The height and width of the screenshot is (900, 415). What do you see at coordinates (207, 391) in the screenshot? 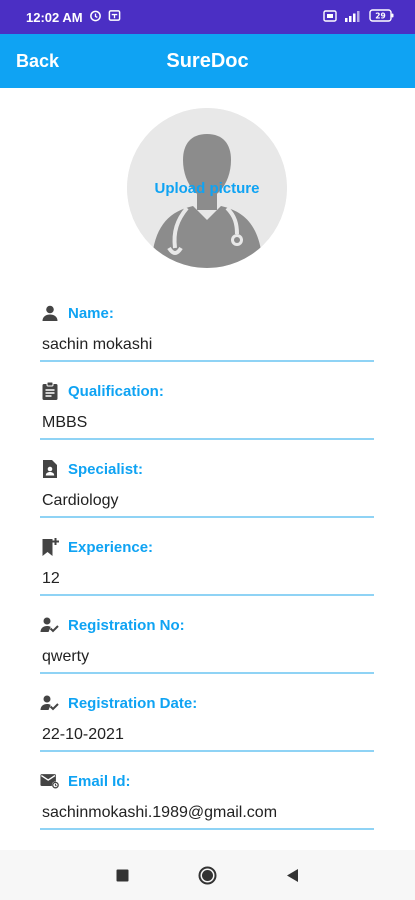
I see `qualification-label-row: Qualification:` at bounding box center [207, 391].